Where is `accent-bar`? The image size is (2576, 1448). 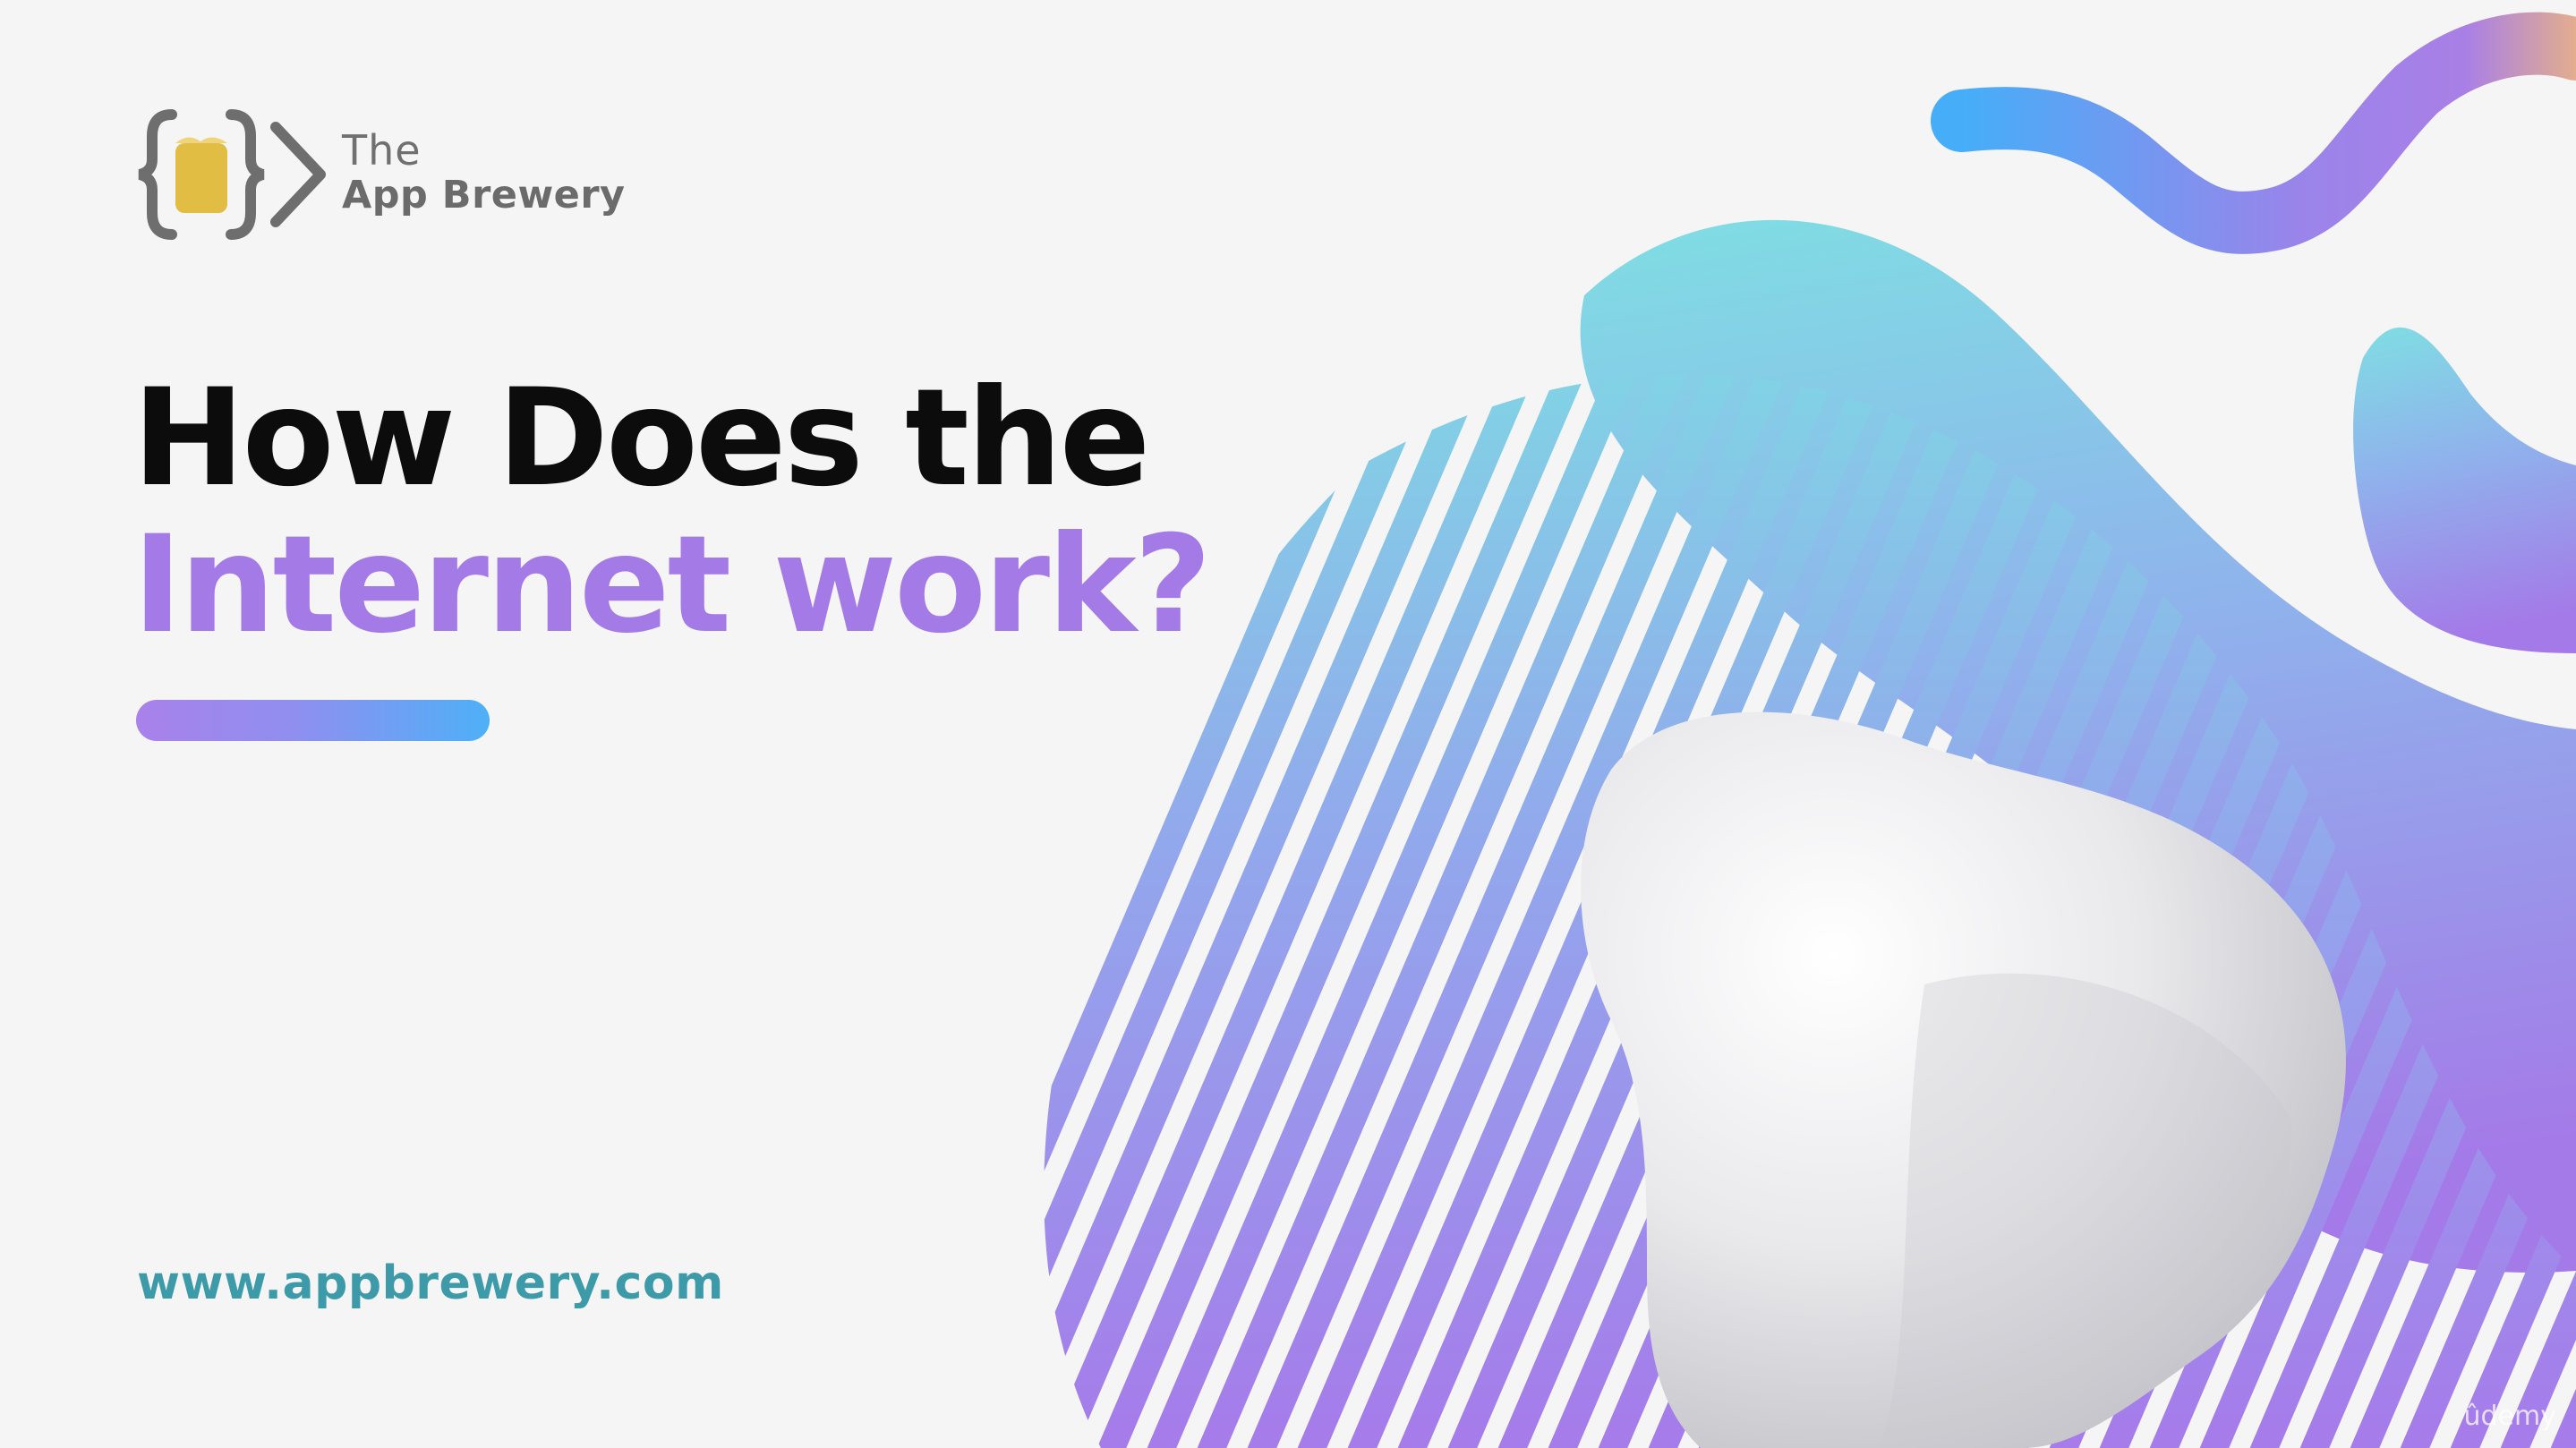 accent-bar is located at coordinates (313, 720).